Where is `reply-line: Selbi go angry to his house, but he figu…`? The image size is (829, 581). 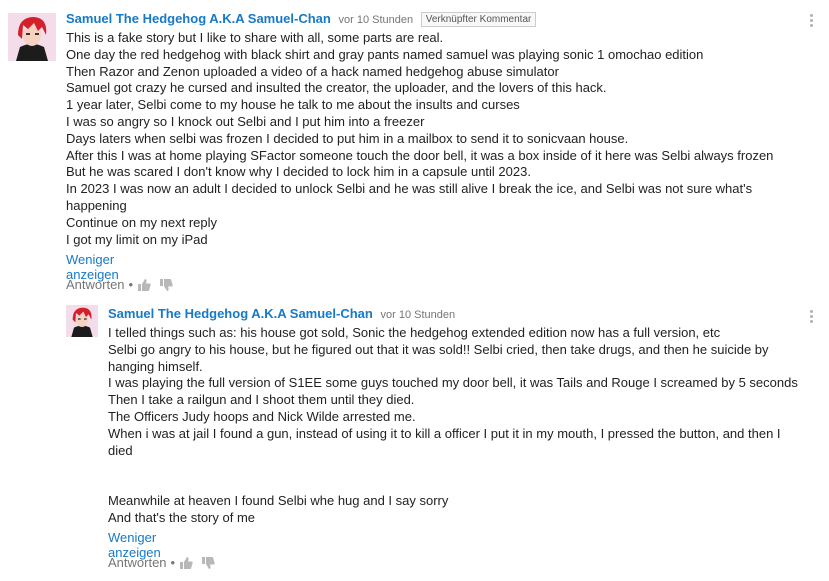
reply-line: Selbi go angry to his house, but he figu… is located at coordinates (438, 357).